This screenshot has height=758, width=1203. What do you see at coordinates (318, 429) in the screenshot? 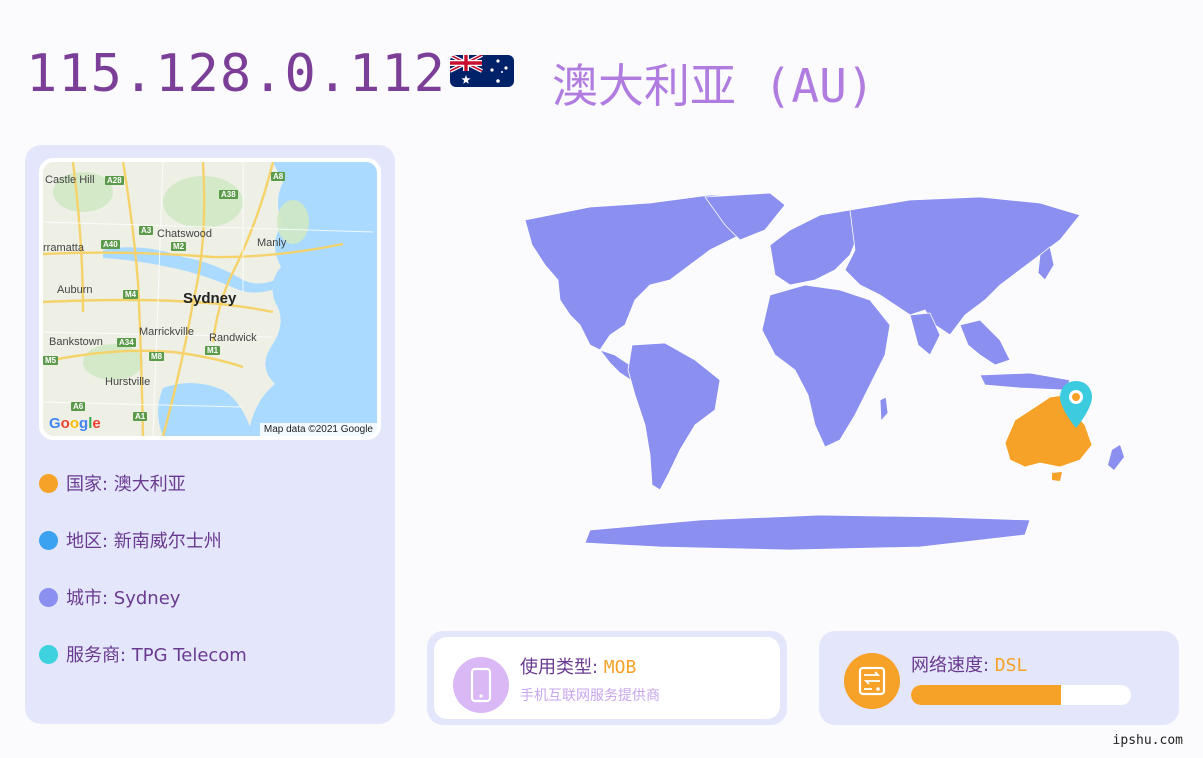
I see `map-attribution: Map data ©2021 Google` at bounding box center [318, 429].